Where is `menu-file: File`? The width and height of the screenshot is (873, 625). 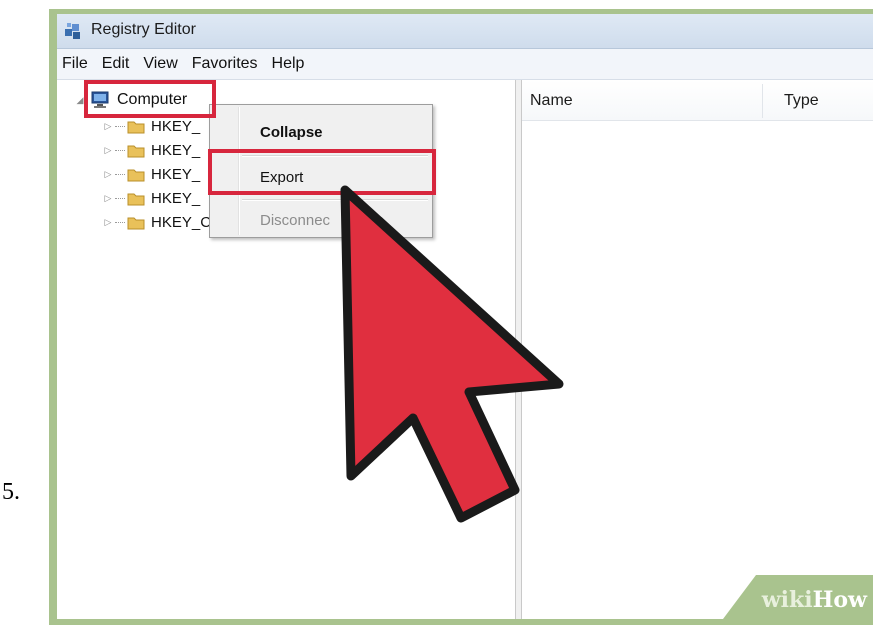 menu-file: File is located at coordinates (75, 64).